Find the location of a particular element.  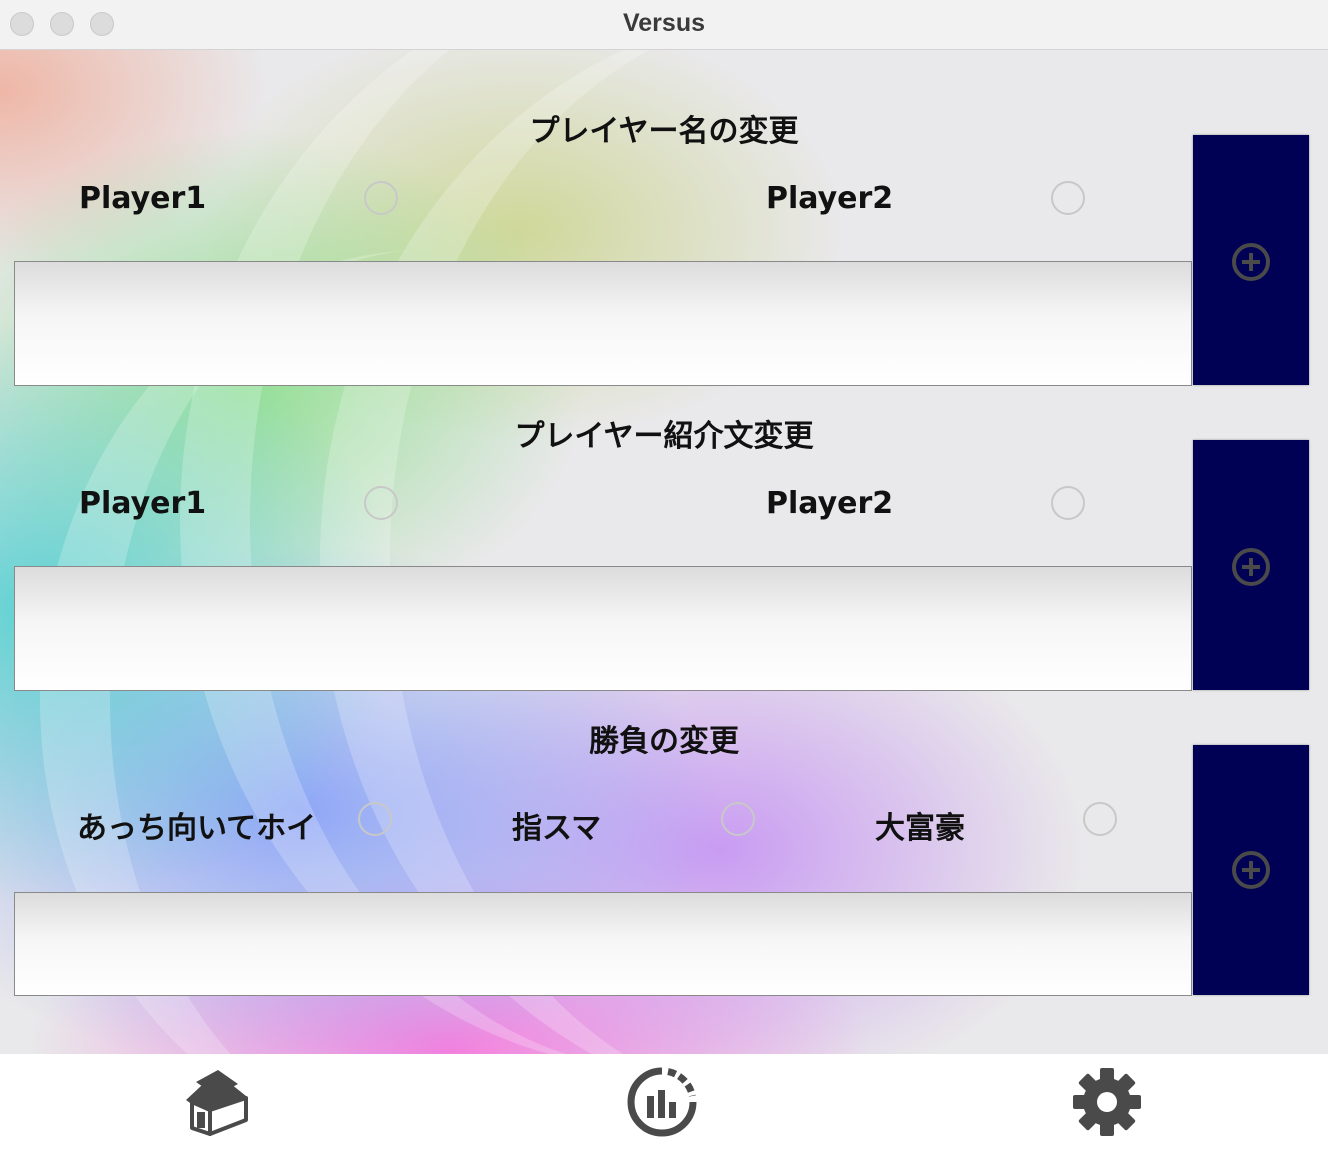

window-title: Versus is located at coordinates (663, 23).